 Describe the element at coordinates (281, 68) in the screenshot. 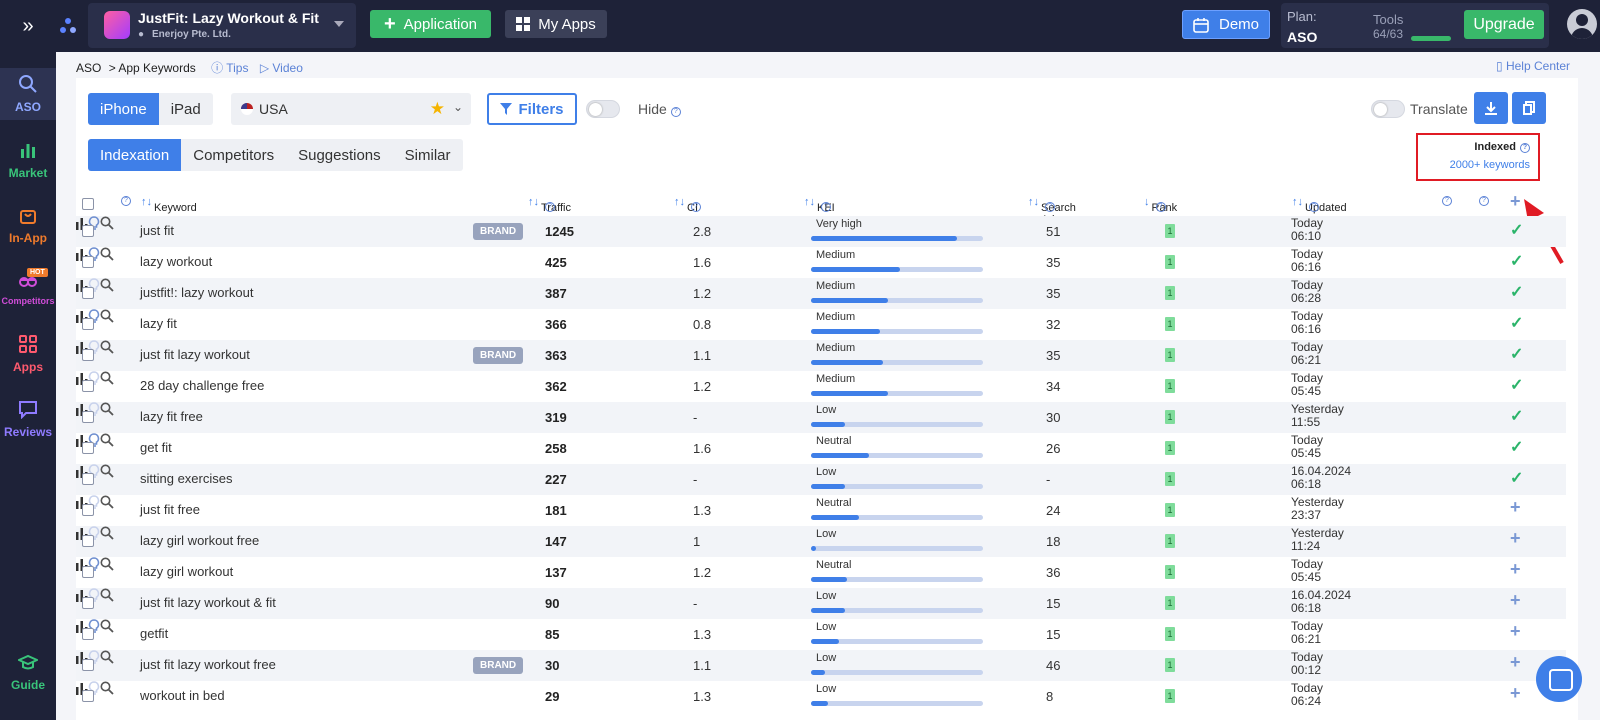

I see `video-link: ▷ Video` at that location.